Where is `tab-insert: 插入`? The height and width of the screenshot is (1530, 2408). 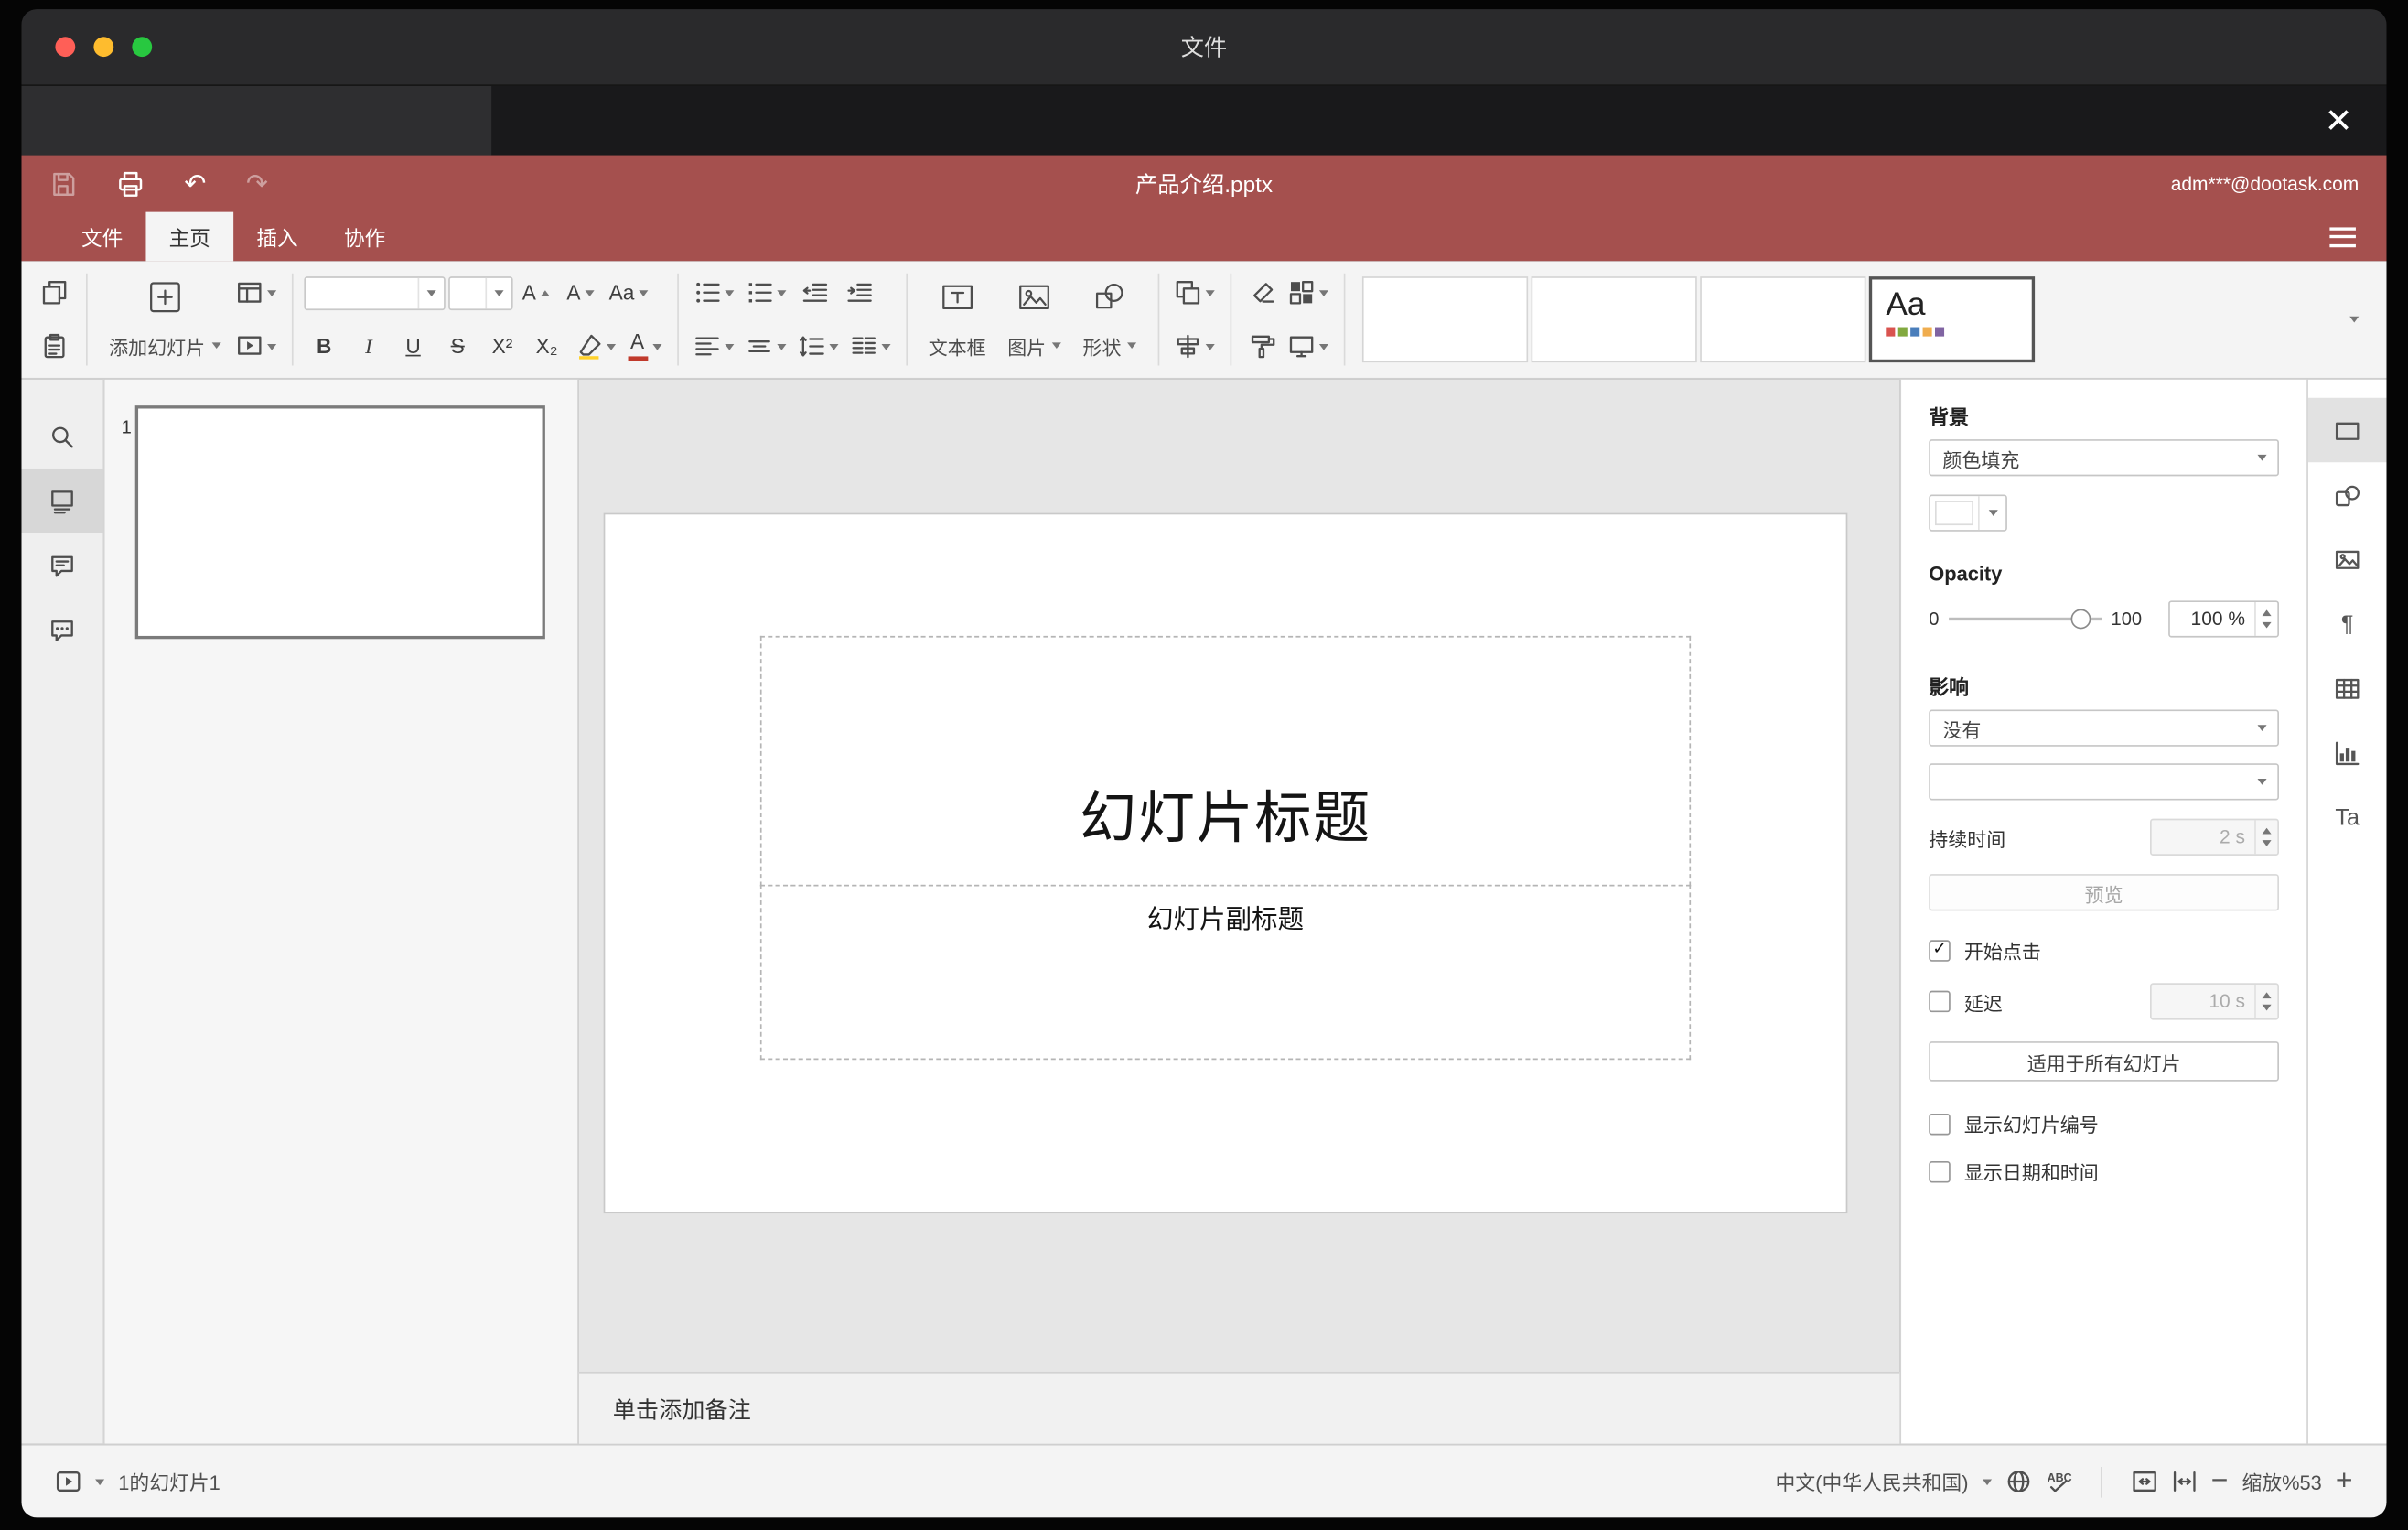
tab-insert: 插入 is located at coordinates (277, 237).